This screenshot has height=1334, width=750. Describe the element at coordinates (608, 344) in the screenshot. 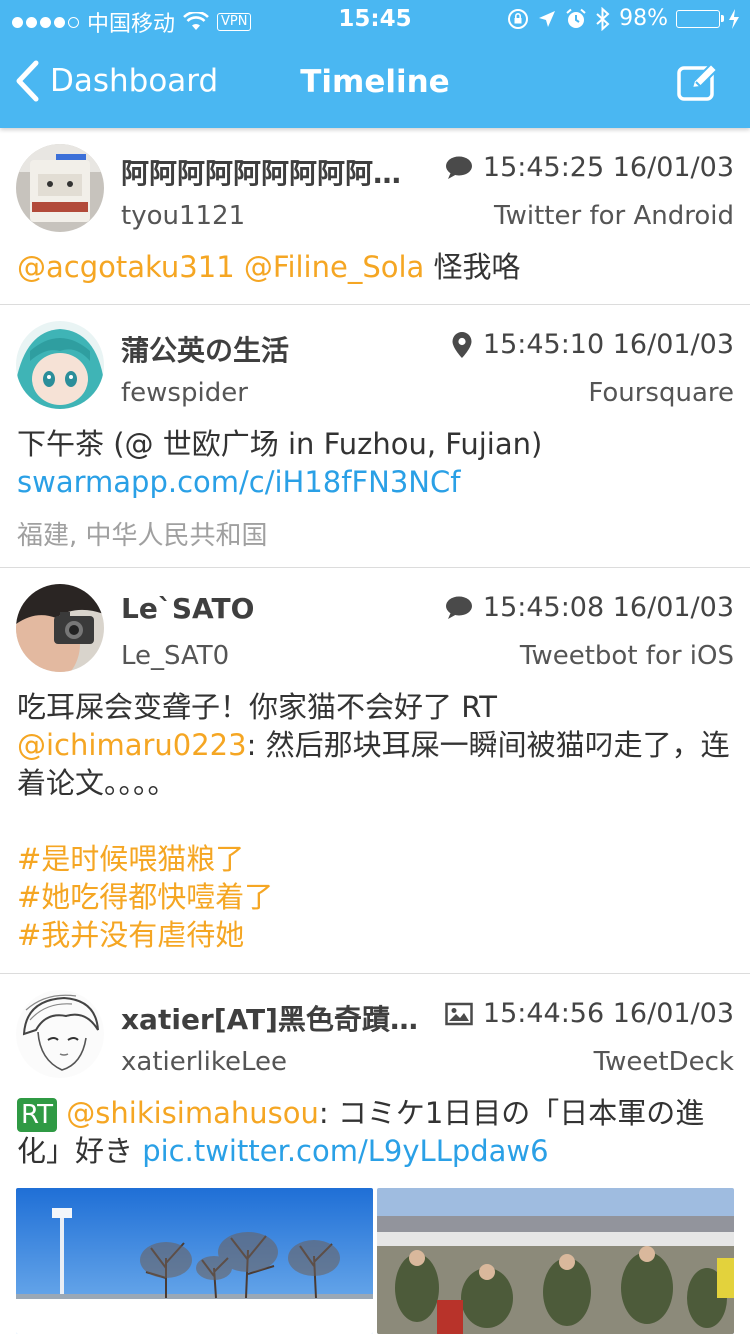

I see `tweet-timestamp: 15:45:10 16/01/03` at that location.